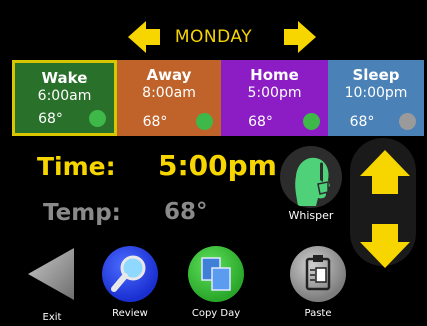  What do you see at coordinates (274, 75) in the screenshot?
I see `period-name: Home` at bounding box center [274, 75].